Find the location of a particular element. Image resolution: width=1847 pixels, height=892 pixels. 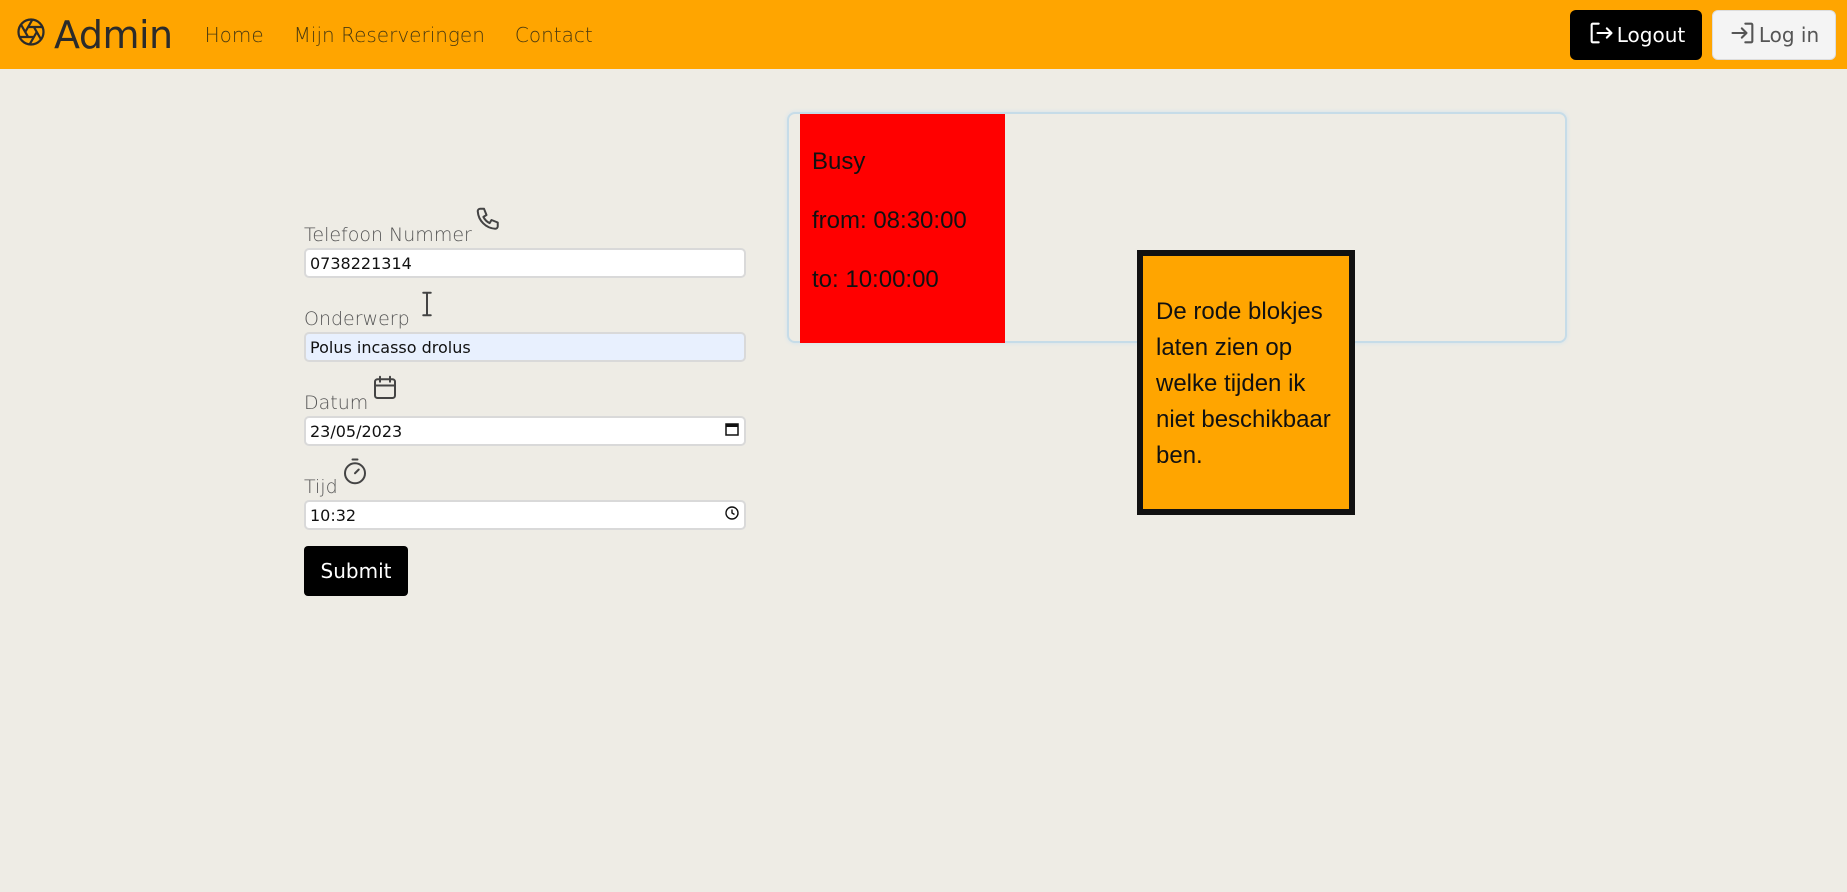

aperture-icon is located at coordinates (31, 34).